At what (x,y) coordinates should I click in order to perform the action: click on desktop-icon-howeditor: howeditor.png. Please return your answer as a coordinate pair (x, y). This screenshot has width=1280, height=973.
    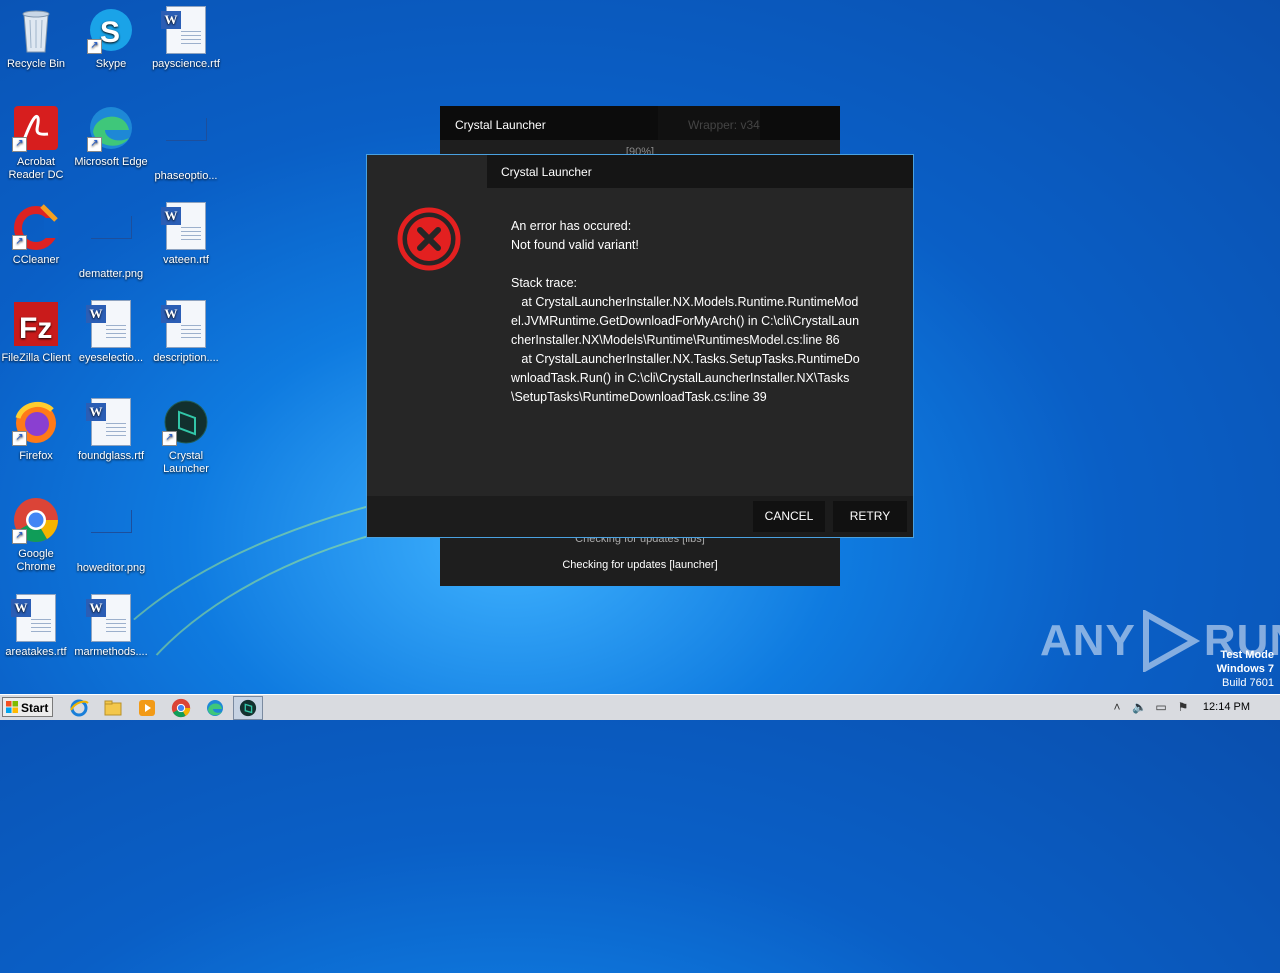
    Looking at the image, I should click on (111, 535).